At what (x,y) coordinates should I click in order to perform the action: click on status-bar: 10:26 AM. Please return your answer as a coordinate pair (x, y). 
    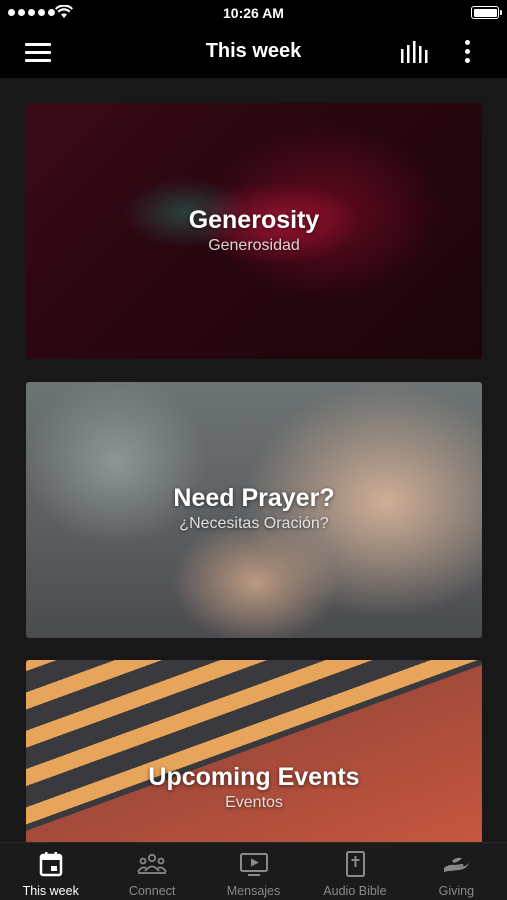
    Looking at the image, I should click on (253, 13).